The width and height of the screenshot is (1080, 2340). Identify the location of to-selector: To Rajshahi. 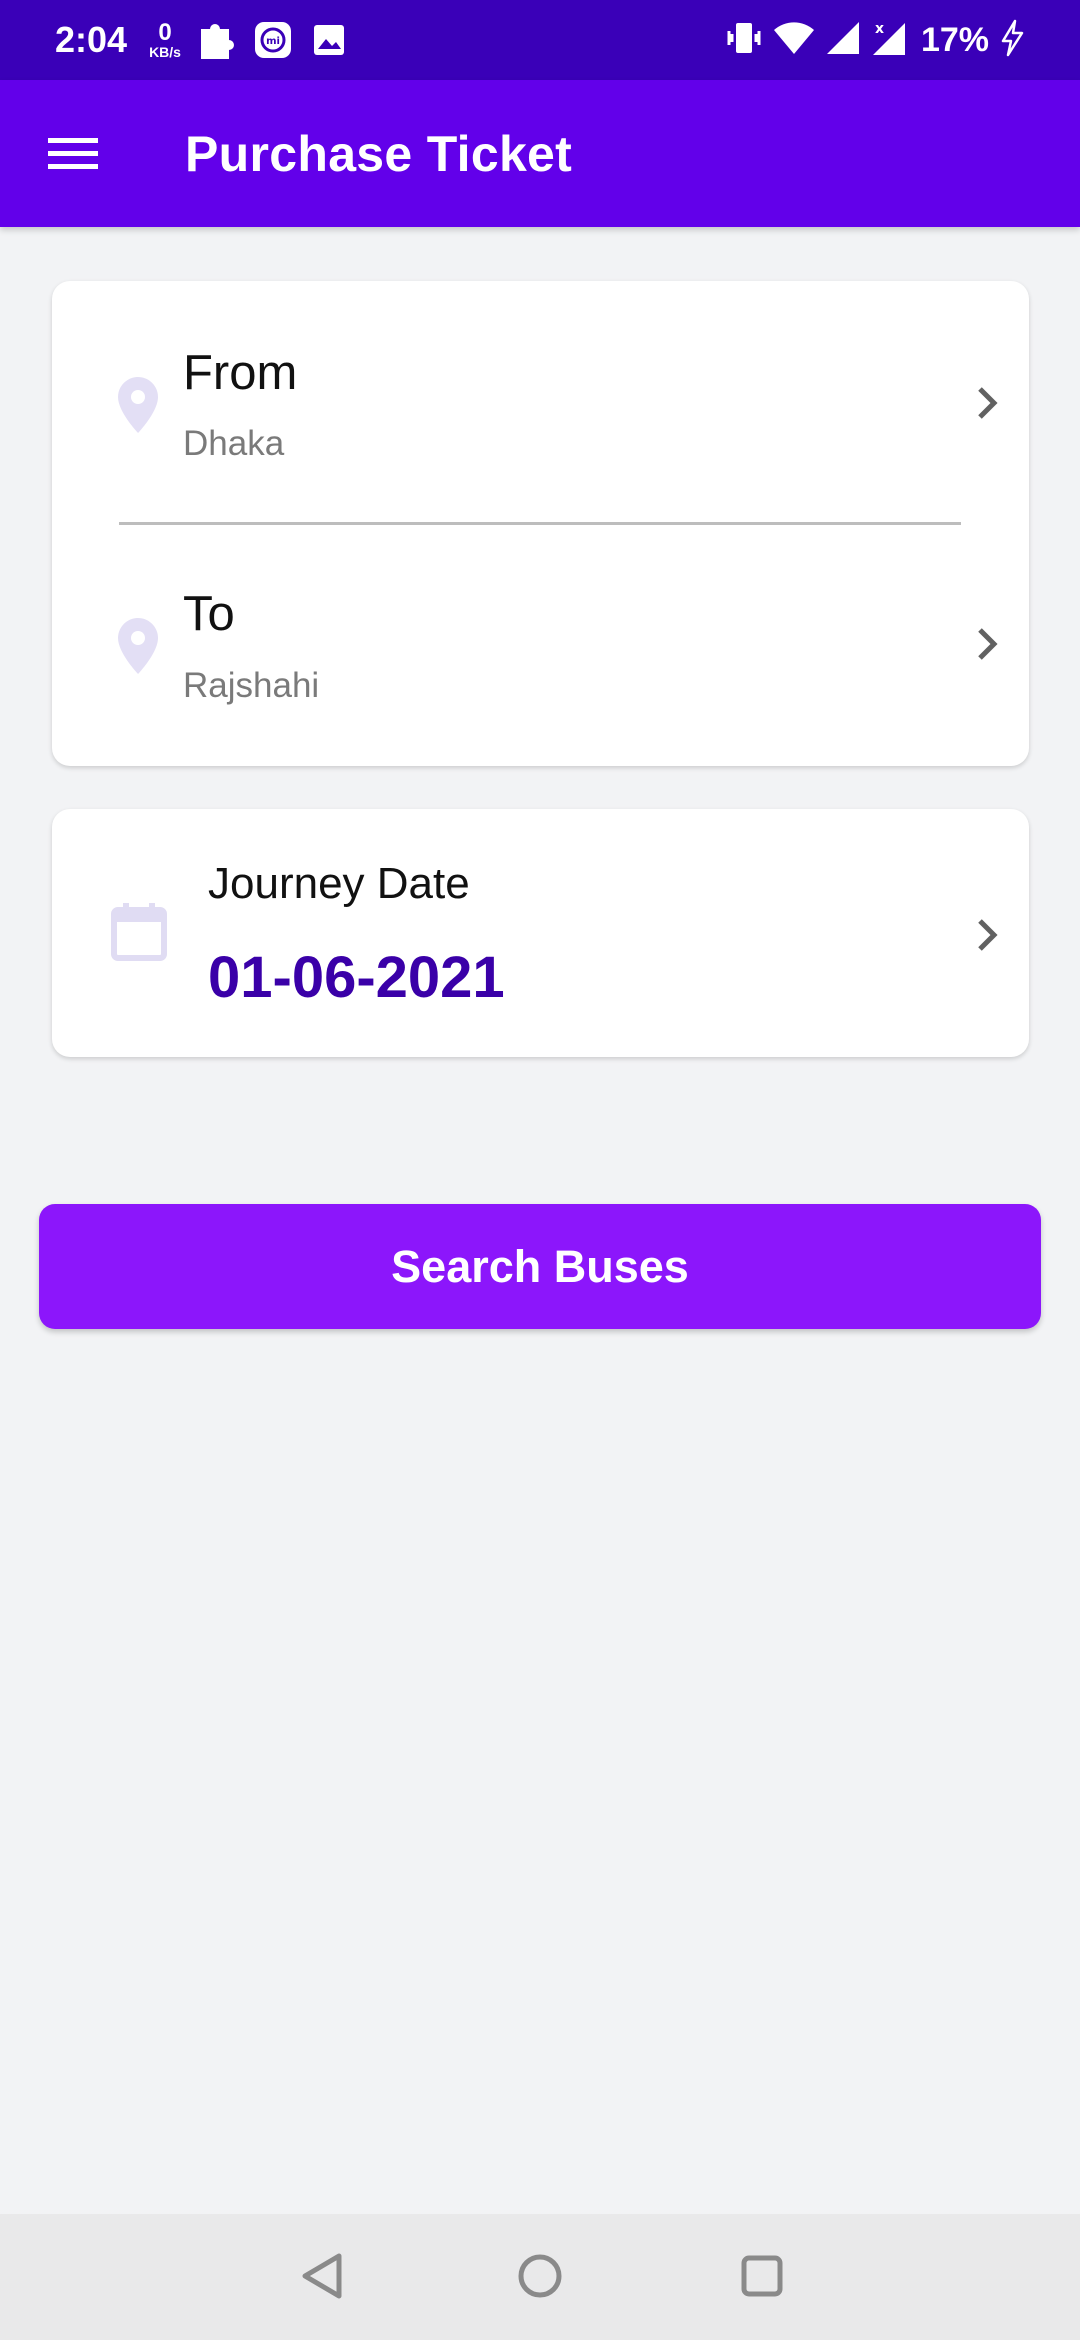
(540, 626).